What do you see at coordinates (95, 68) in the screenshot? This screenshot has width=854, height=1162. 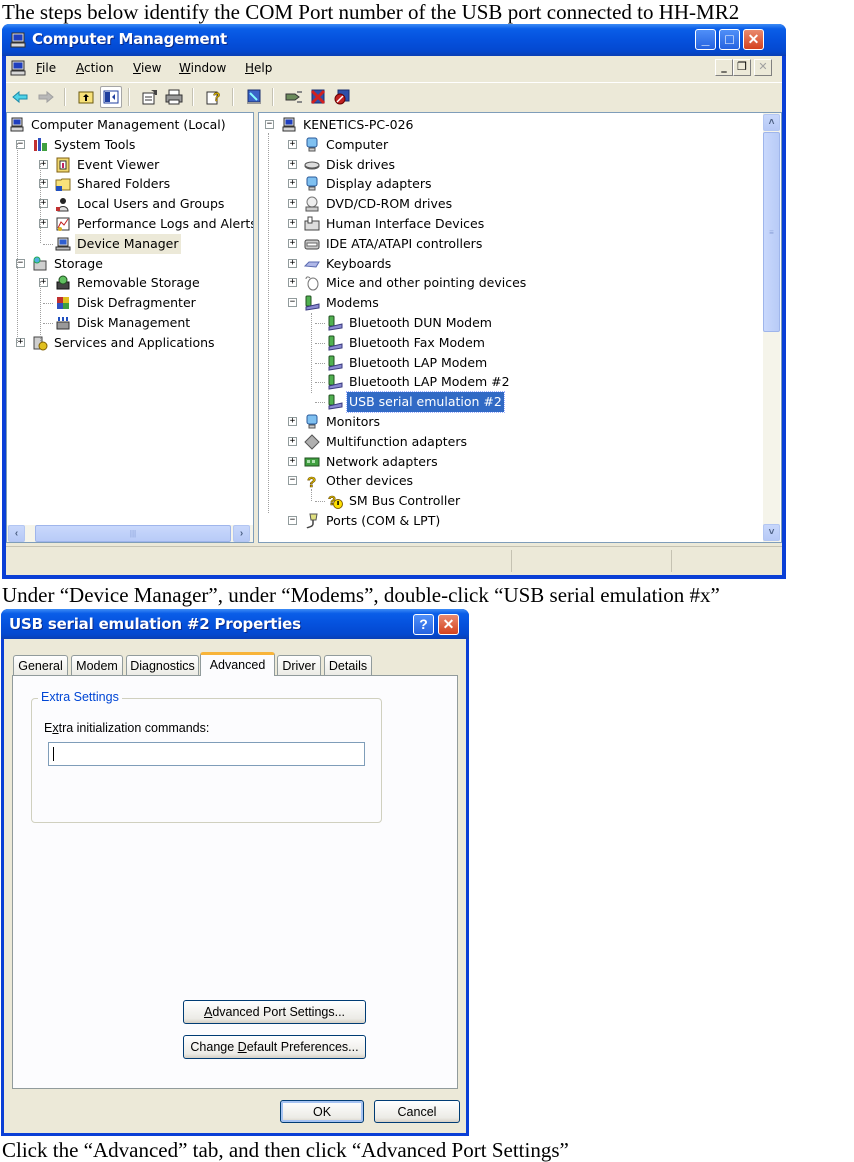 I see `menu-action: Action` at bounding box center [95, 68].